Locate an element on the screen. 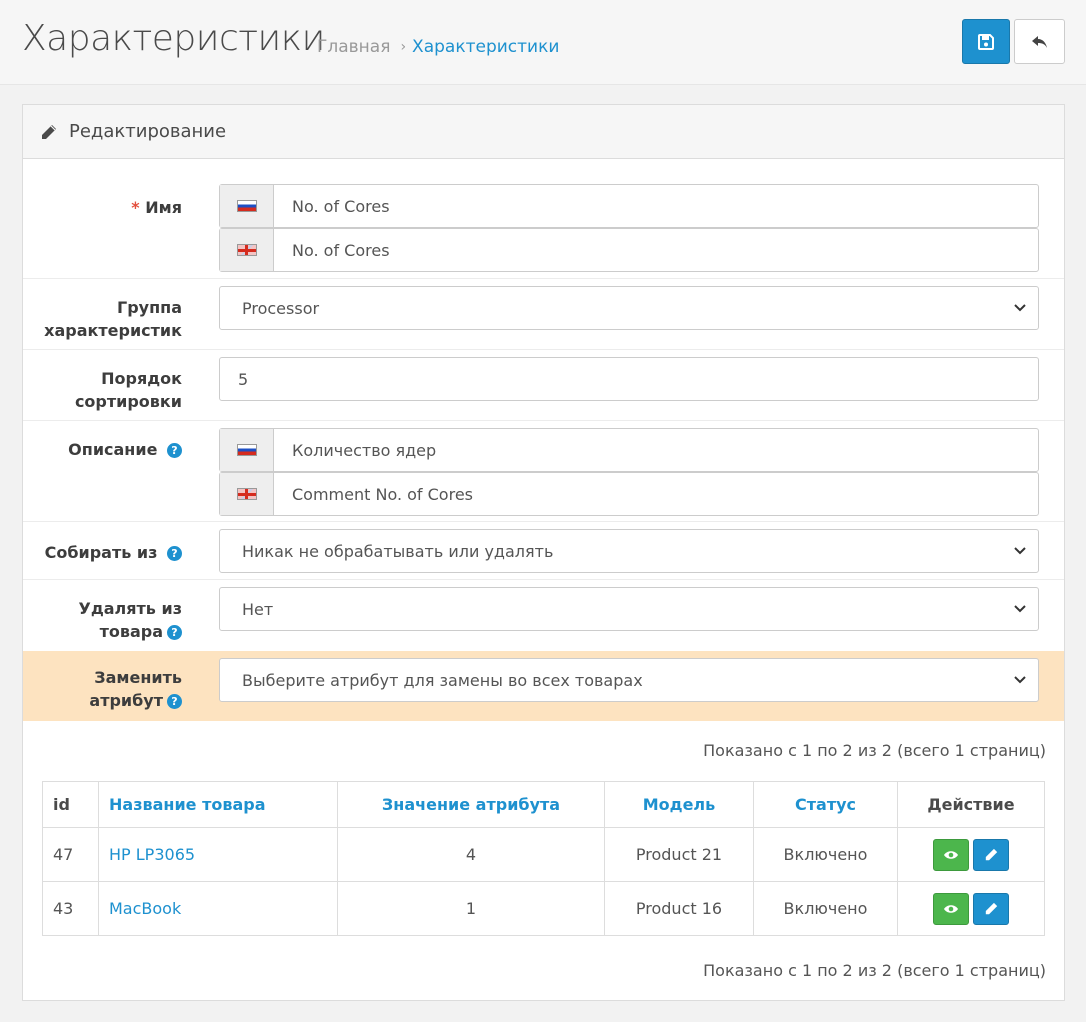 This screenshot has width=1086, height=1022. sort-order-input: 5 is located at coordinates (629, 379).